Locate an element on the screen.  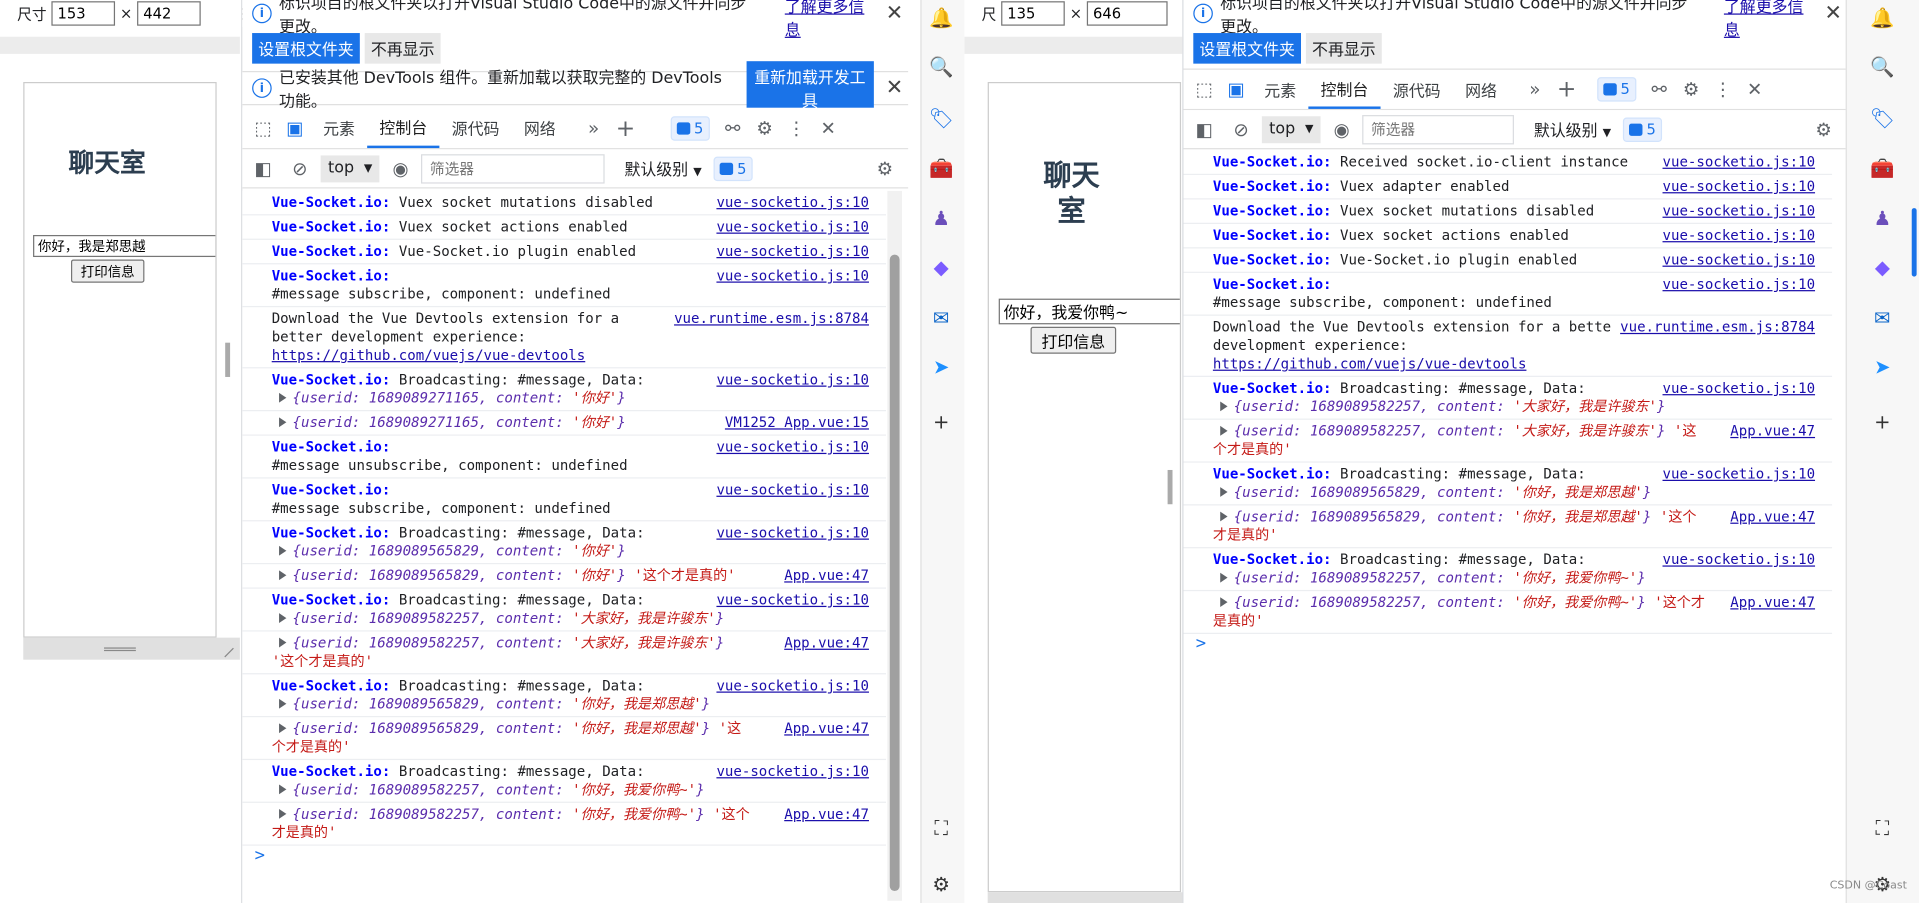
console-scrollbar is located at coordinates (895, 545).